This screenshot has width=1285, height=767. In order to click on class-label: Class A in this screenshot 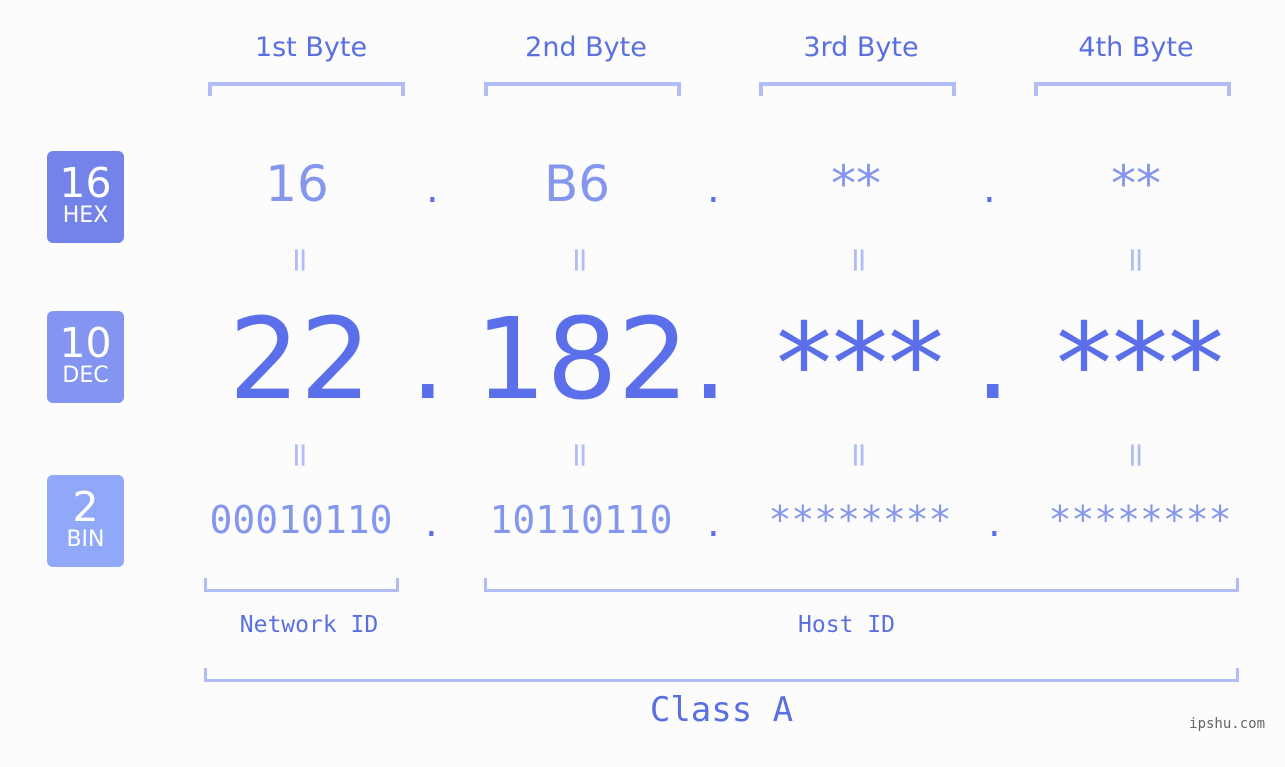, I will do `click(721, 710)`.